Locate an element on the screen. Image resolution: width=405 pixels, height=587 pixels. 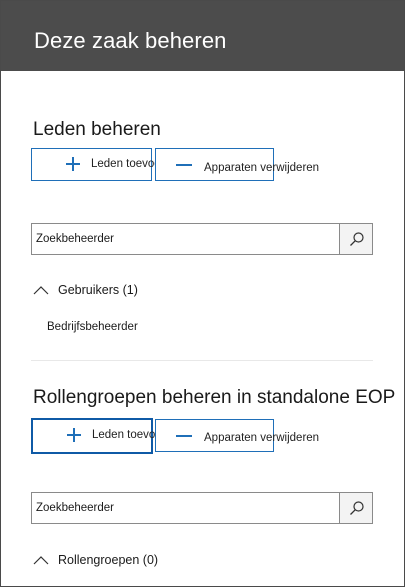
roles-search-input is located at coordinates (186, 508).